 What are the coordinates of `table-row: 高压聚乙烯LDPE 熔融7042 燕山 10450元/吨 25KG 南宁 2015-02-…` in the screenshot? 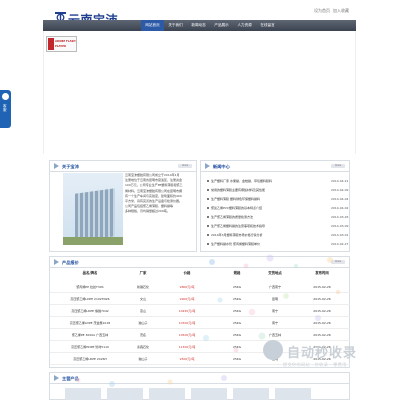 It's located at (200, 311).